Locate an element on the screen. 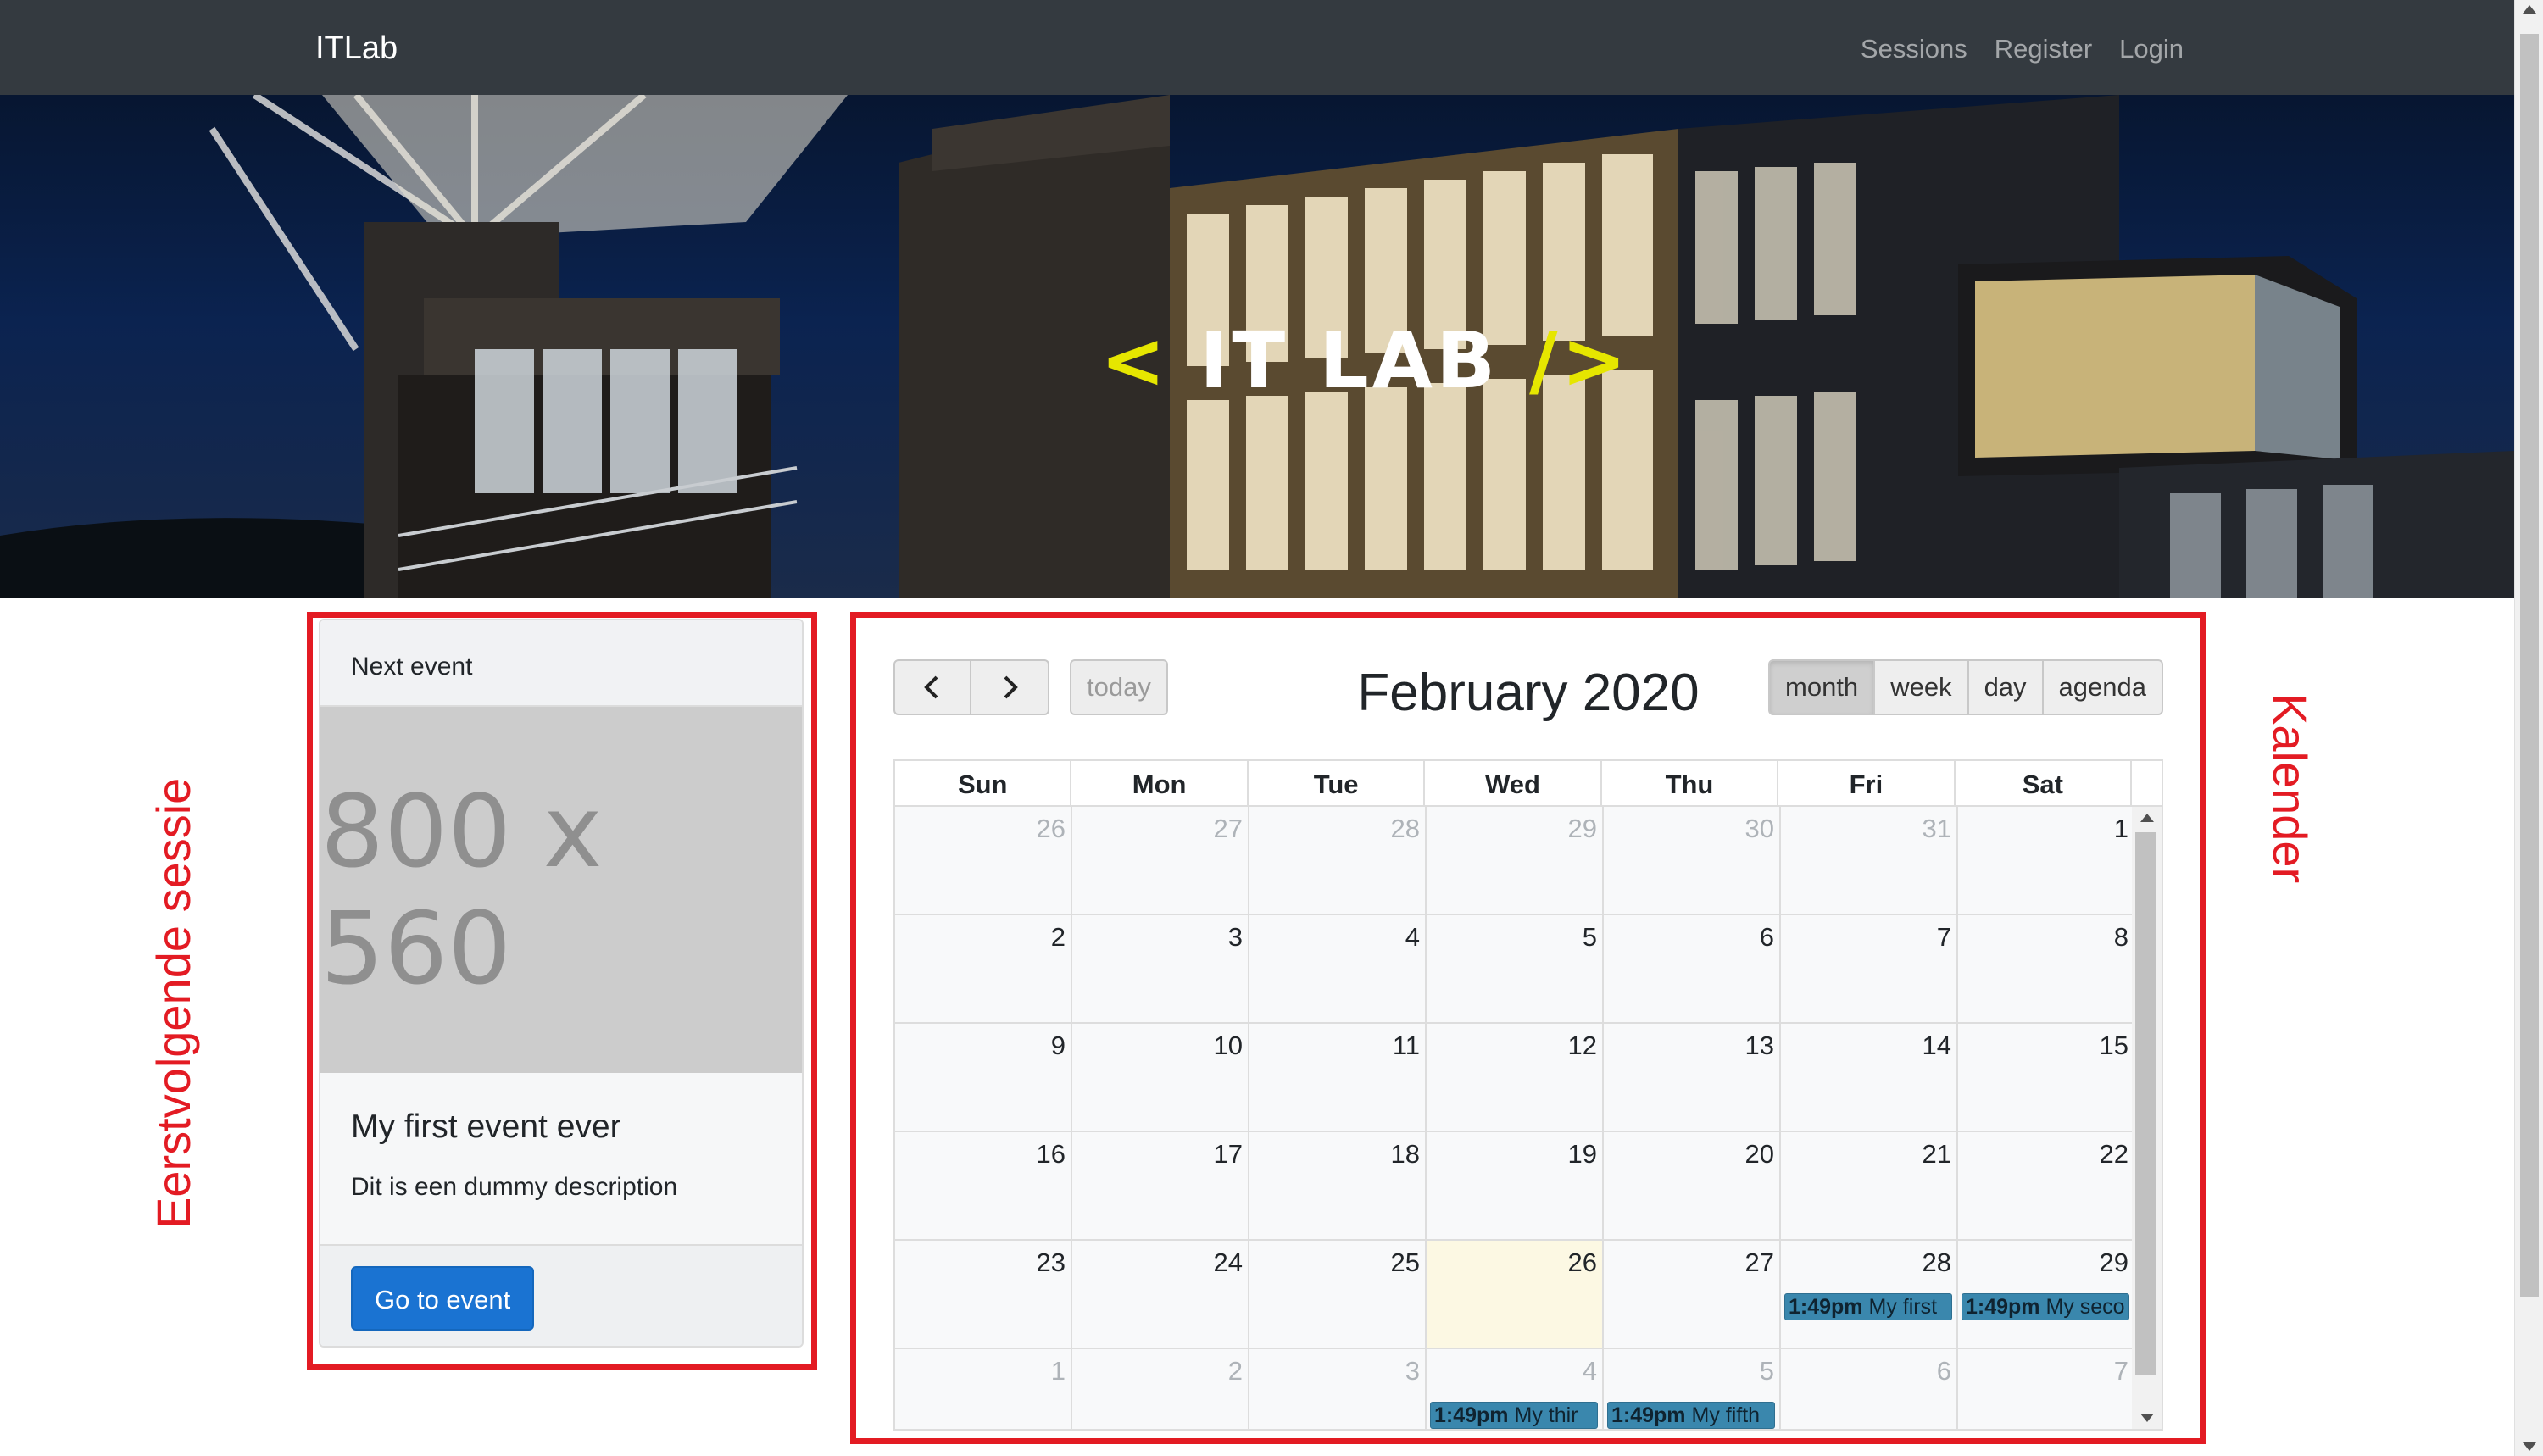 The width and height of the screenshot is (2543, 1456). calendar-day-cell: 23 is located at coordinates (984, 1294).